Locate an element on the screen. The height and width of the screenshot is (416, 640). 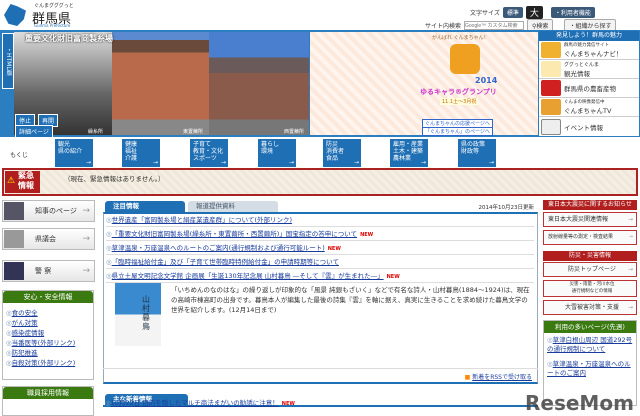
police-button: 警 察 → is located at coordinates (48, 271).